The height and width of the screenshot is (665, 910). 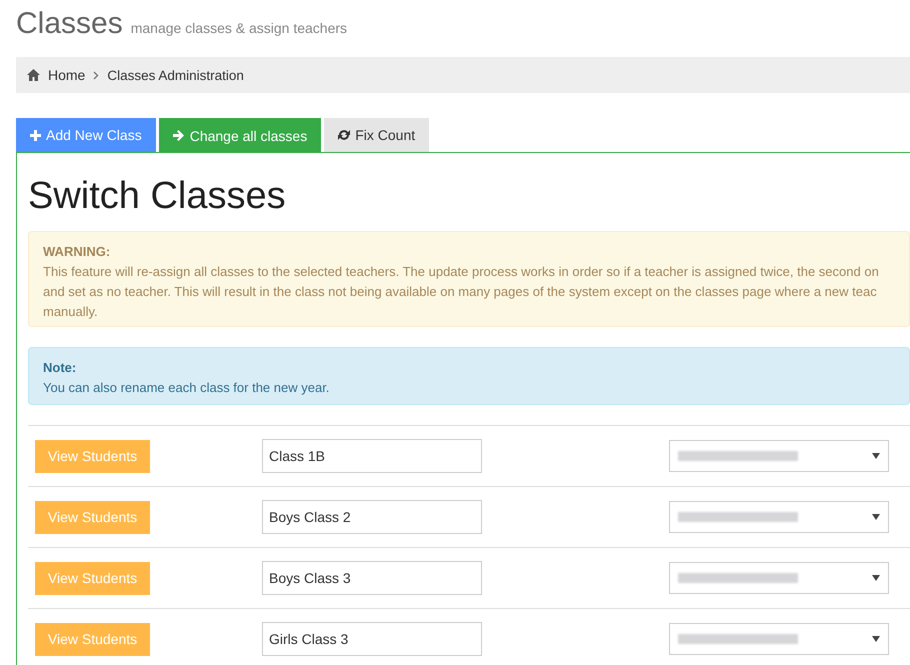 I want to click on class-name-field: Boys Class 3, so click(x=372, y=578).